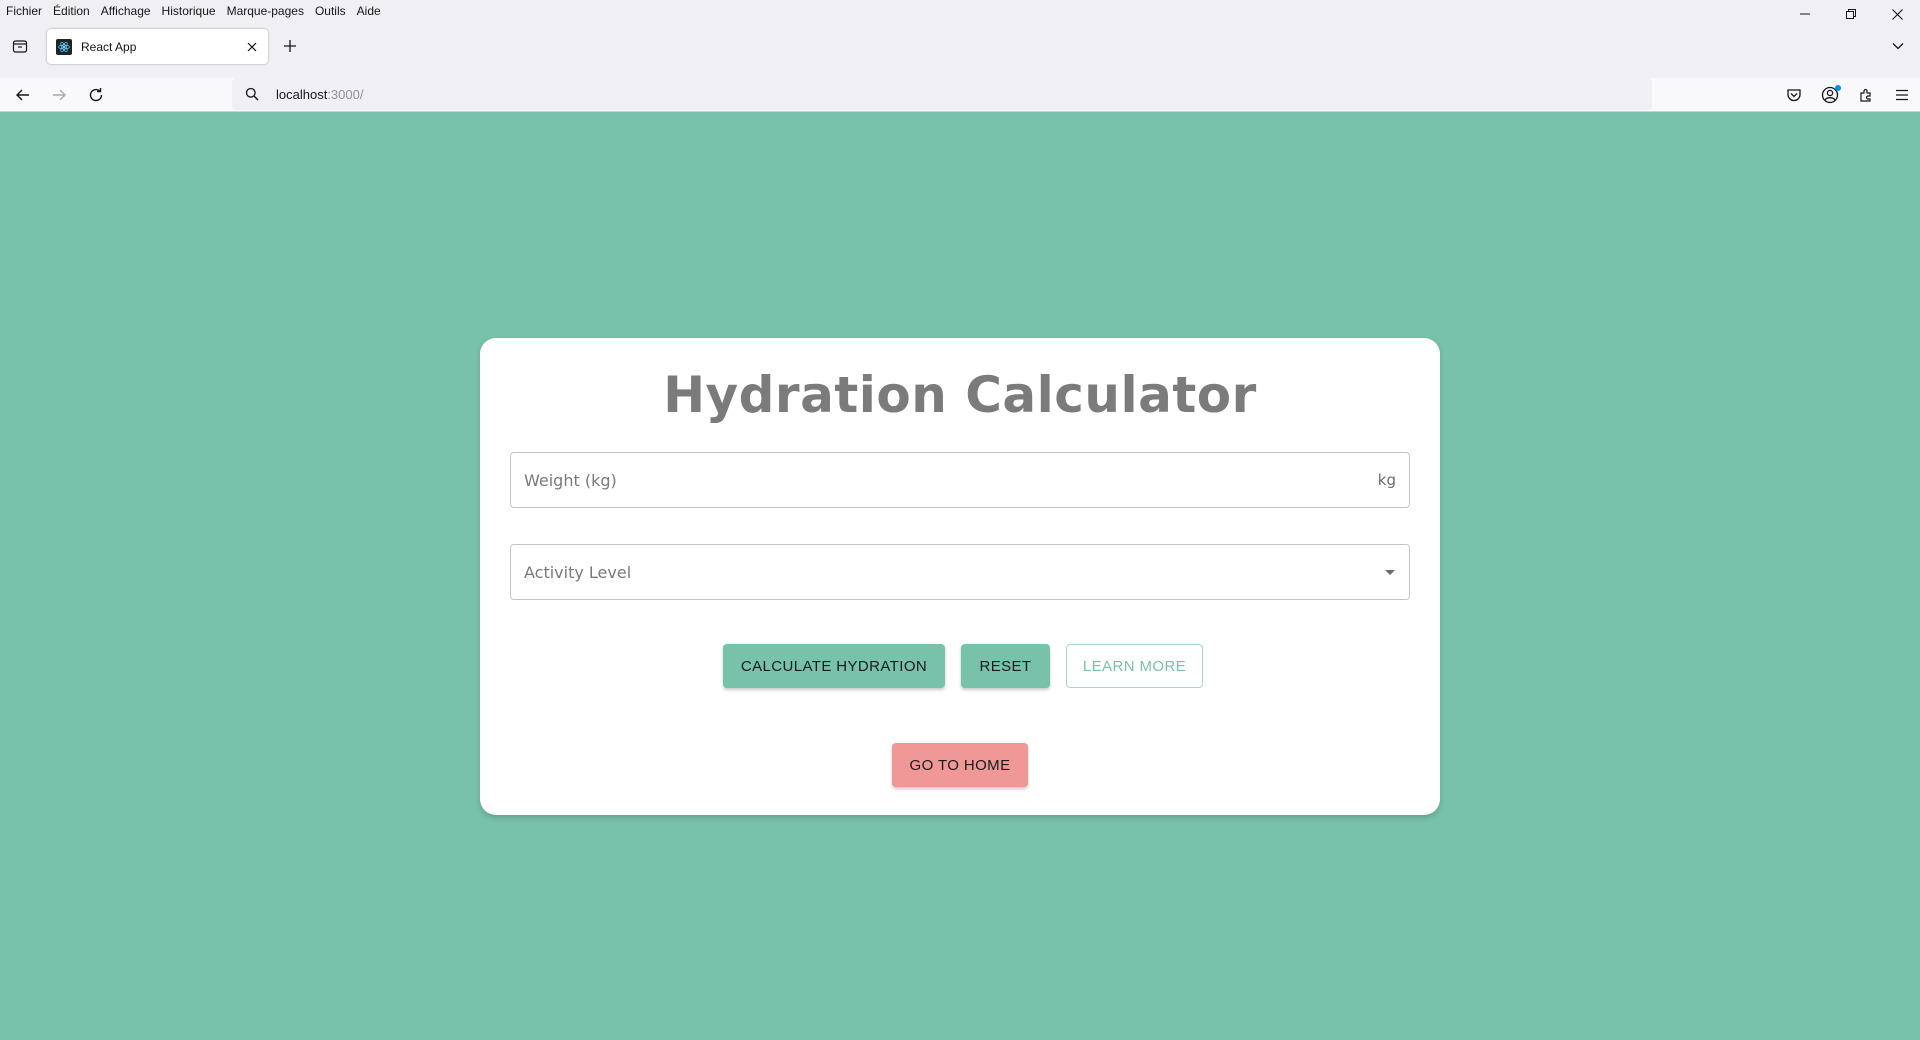 The height and width of the screenshot is (1040, 1920). What do you see at coordinates (345, 94) in the screenshot?
I see `url-port: :3000/` at bounding box center [345, 94].